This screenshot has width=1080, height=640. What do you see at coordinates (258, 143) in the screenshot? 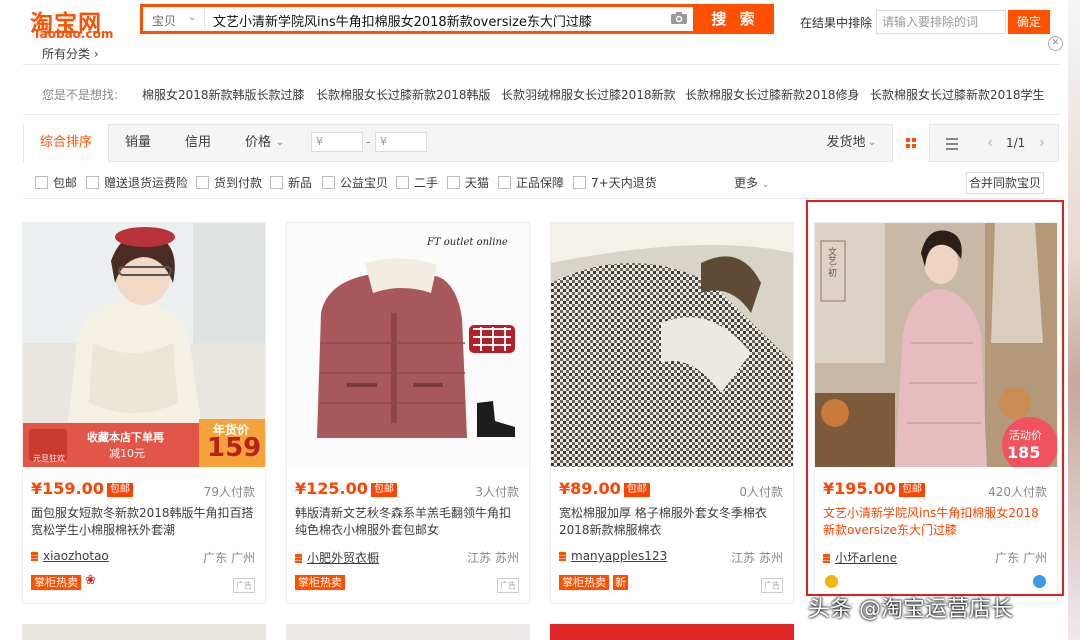
I see `sort-tab-price: 价格` at bounding box center [258, 143].